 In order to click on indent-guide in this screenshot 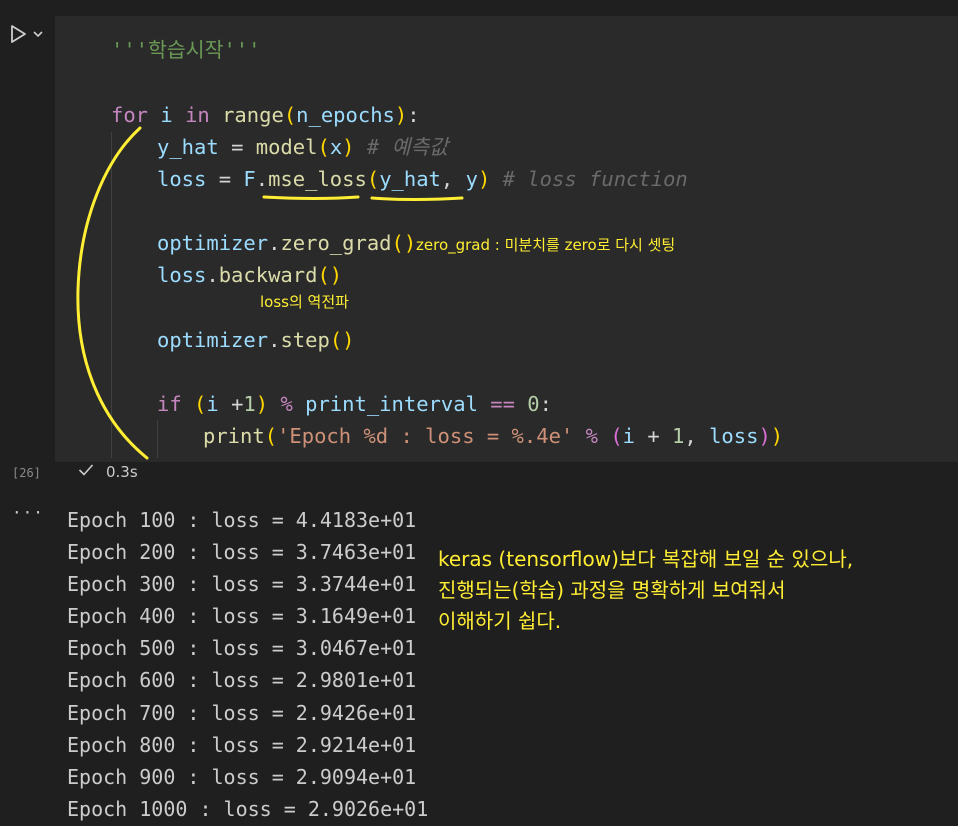, I will do `click(111, 295)`.